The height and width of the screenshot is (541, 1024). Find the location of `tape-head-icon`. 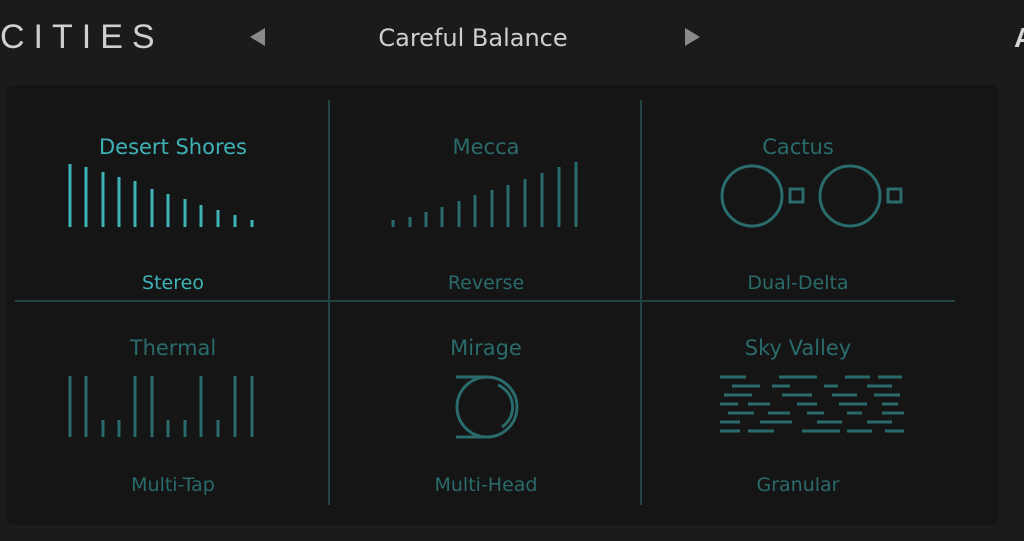

tape-head-icon is located at coordinates (487, 407).